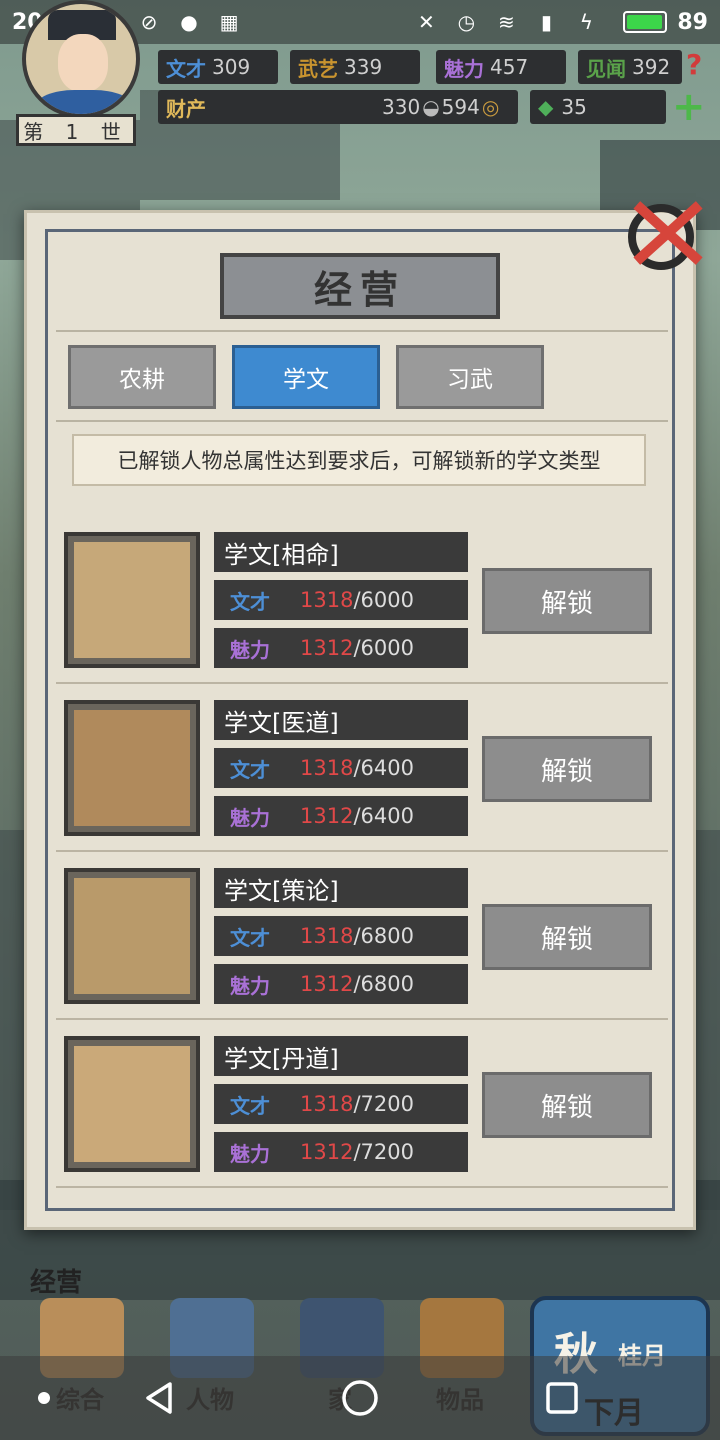 The image size is (720, 1440). What do you see at coordinates (645, 22) in the screenshot?
I see `battery-icon` at bounding box center [645, 22].